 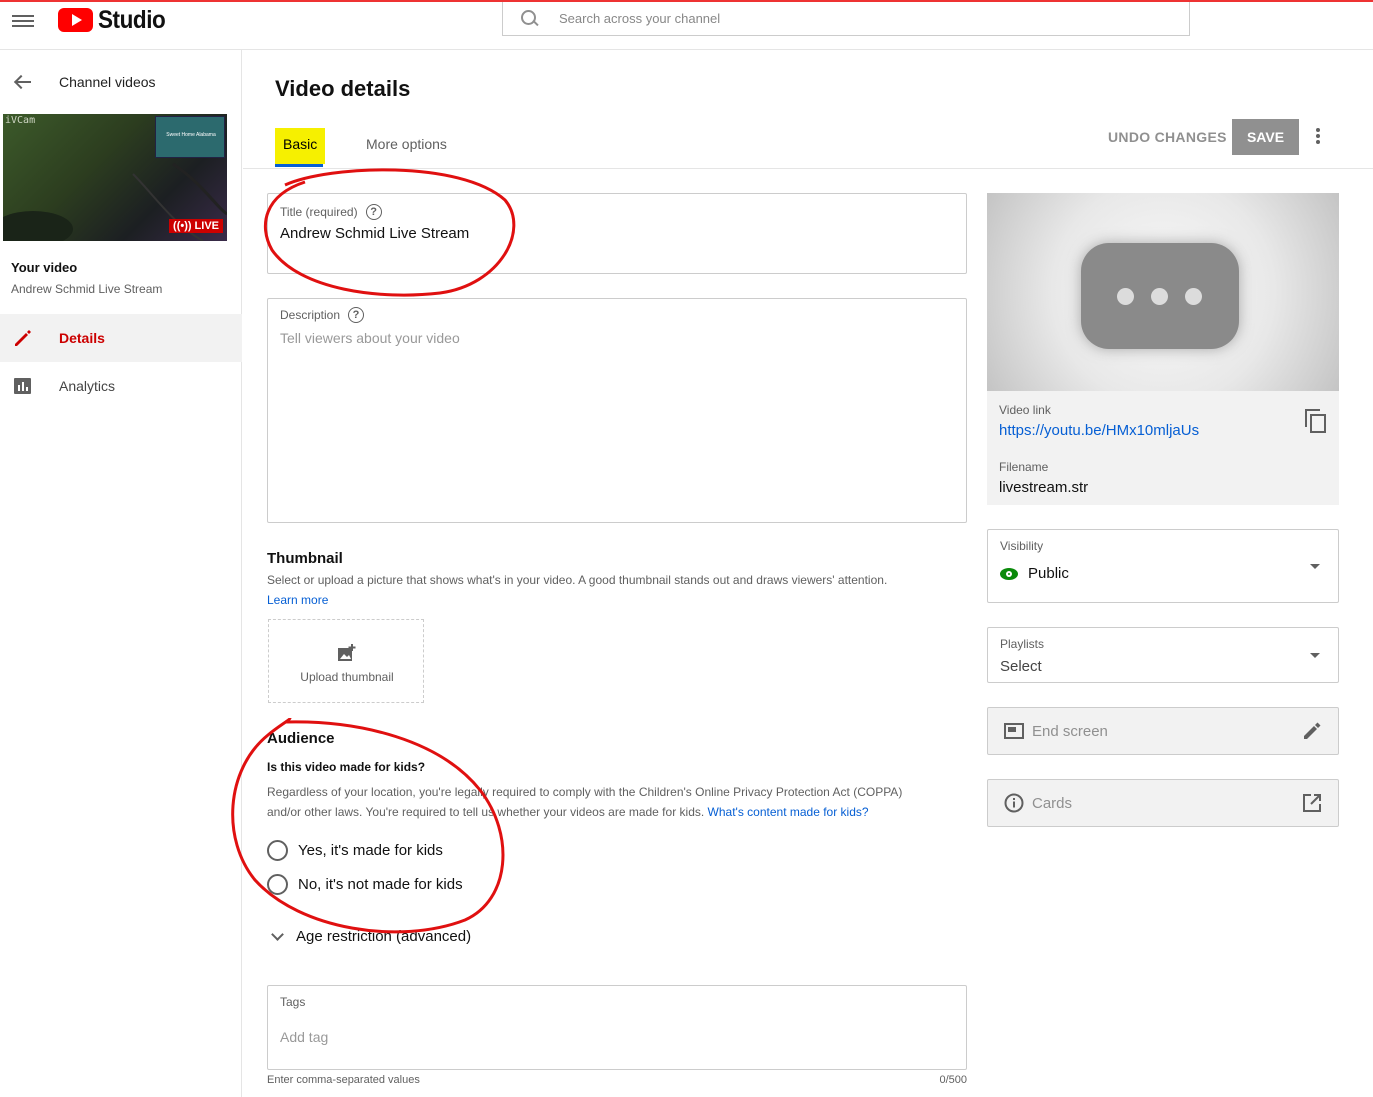 I want to click on processing-placeholder-icon, so click(x=1160, y=296).